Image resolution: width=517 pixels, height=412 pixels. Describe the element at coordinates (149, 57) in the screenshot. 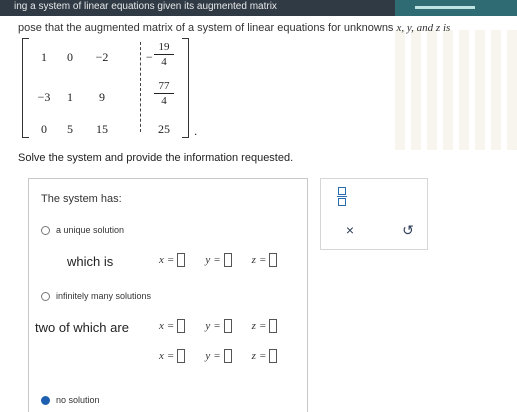

I see `minus-sign: −` at that location.